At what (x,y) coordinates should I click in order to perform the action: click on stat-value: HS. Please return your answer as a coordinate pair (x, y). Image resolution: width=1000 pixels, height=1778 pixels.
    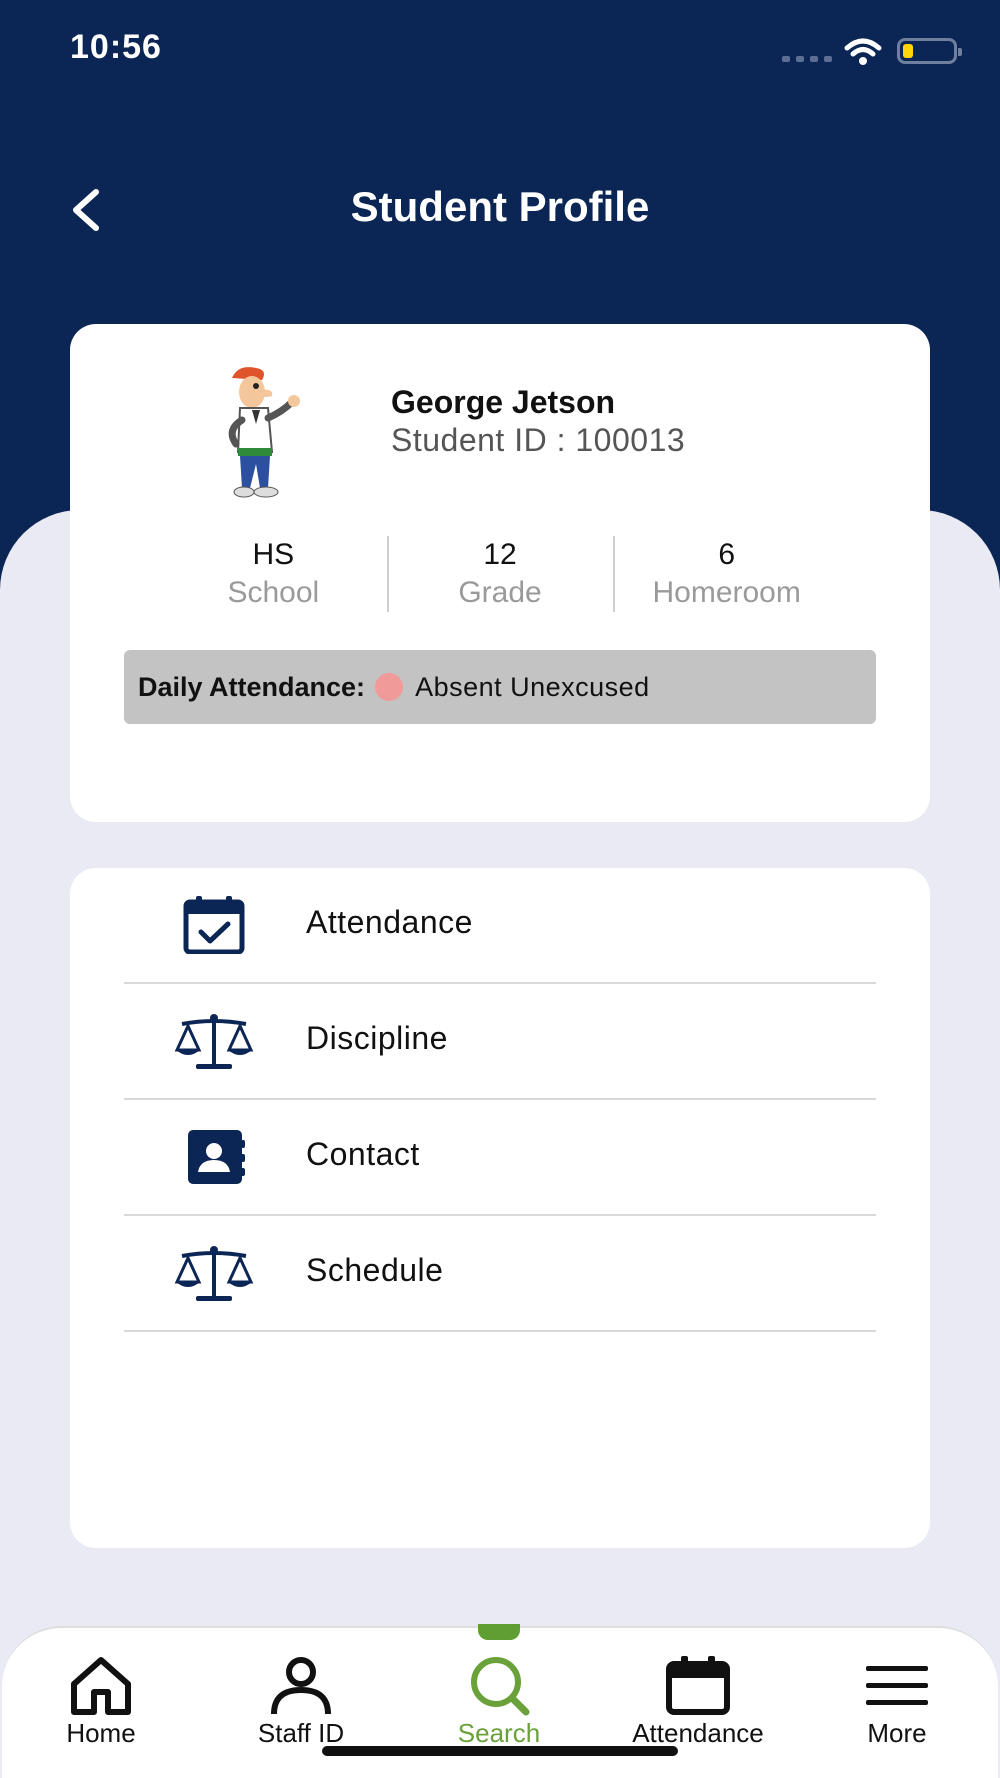
    Looking at the image, I should click on (273, 554).